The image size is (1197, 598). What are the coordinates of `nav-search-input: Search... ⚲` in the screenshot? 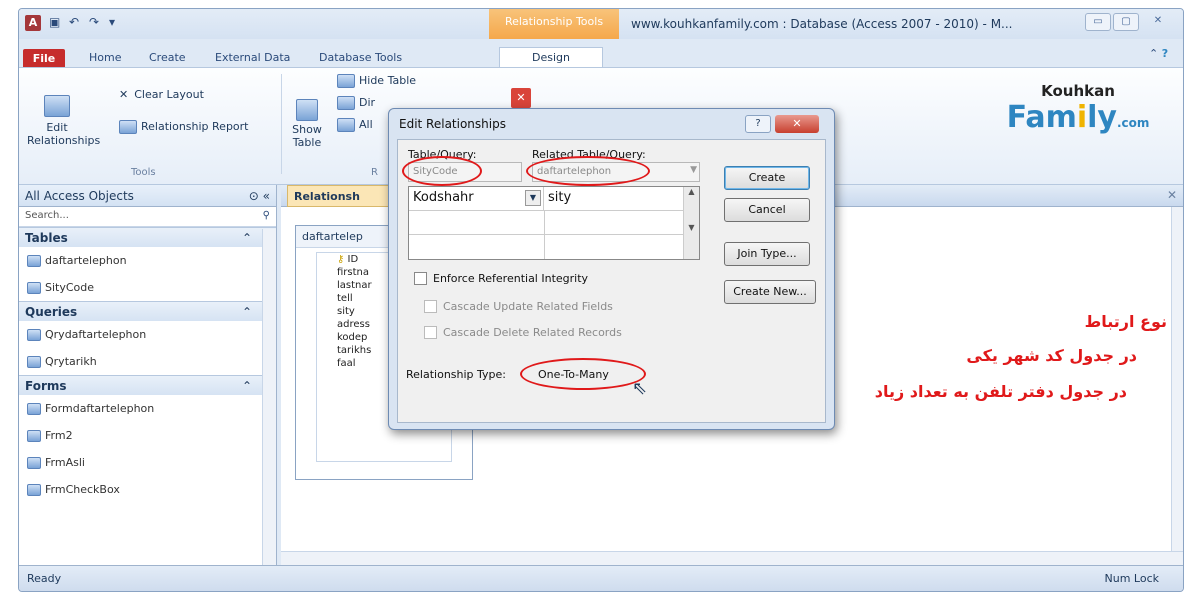 It's located at (147, 217).